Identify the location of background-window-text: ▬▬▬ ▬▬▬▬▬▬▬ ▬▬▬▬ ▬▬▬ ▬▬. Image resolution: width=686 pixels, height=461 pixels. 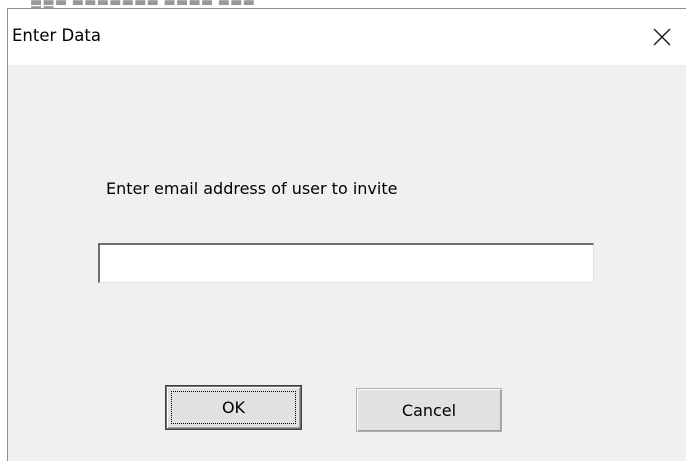
(143, 4).